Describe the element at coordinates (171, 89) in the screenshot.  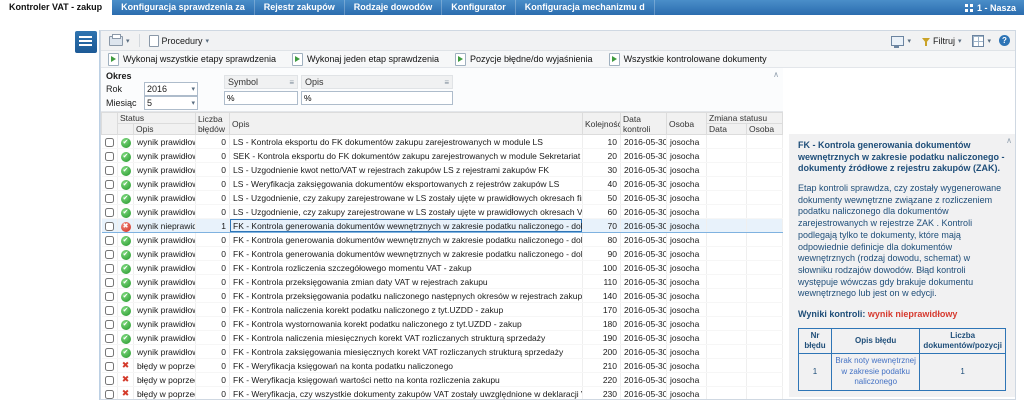
I see `year-select: 2016 ▾` at that location.